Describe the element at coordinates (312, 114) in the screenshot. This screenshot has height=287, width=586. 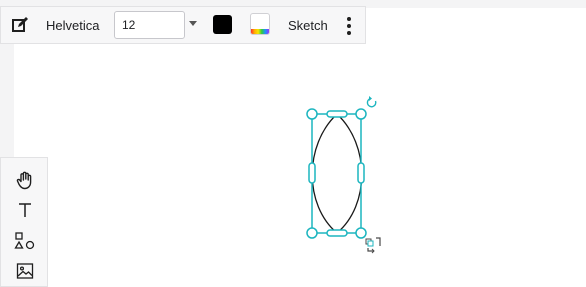
I see `resize-handle-top-left` at that location.